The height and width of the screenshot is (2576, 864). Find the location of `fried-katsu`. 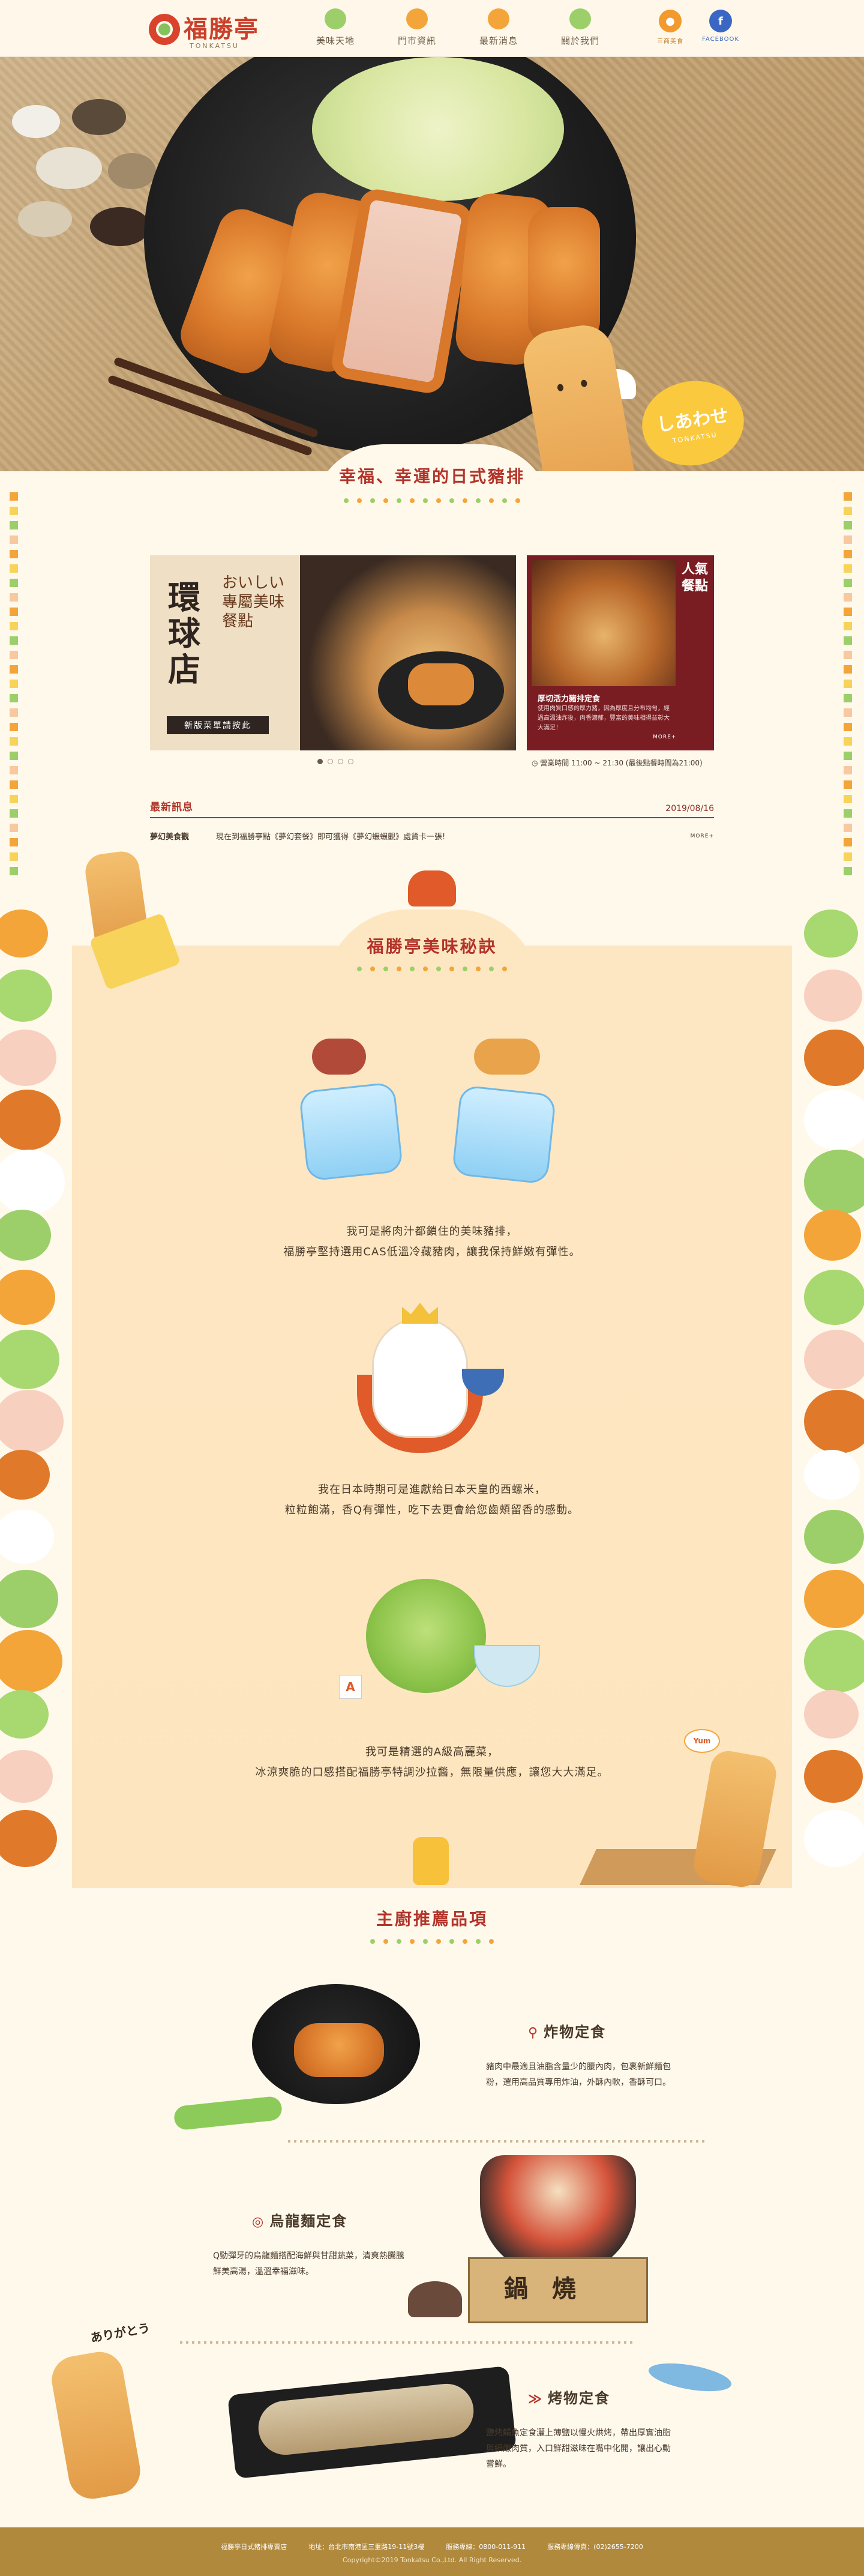

fried-katsu is located at coordinates (339, 2050).